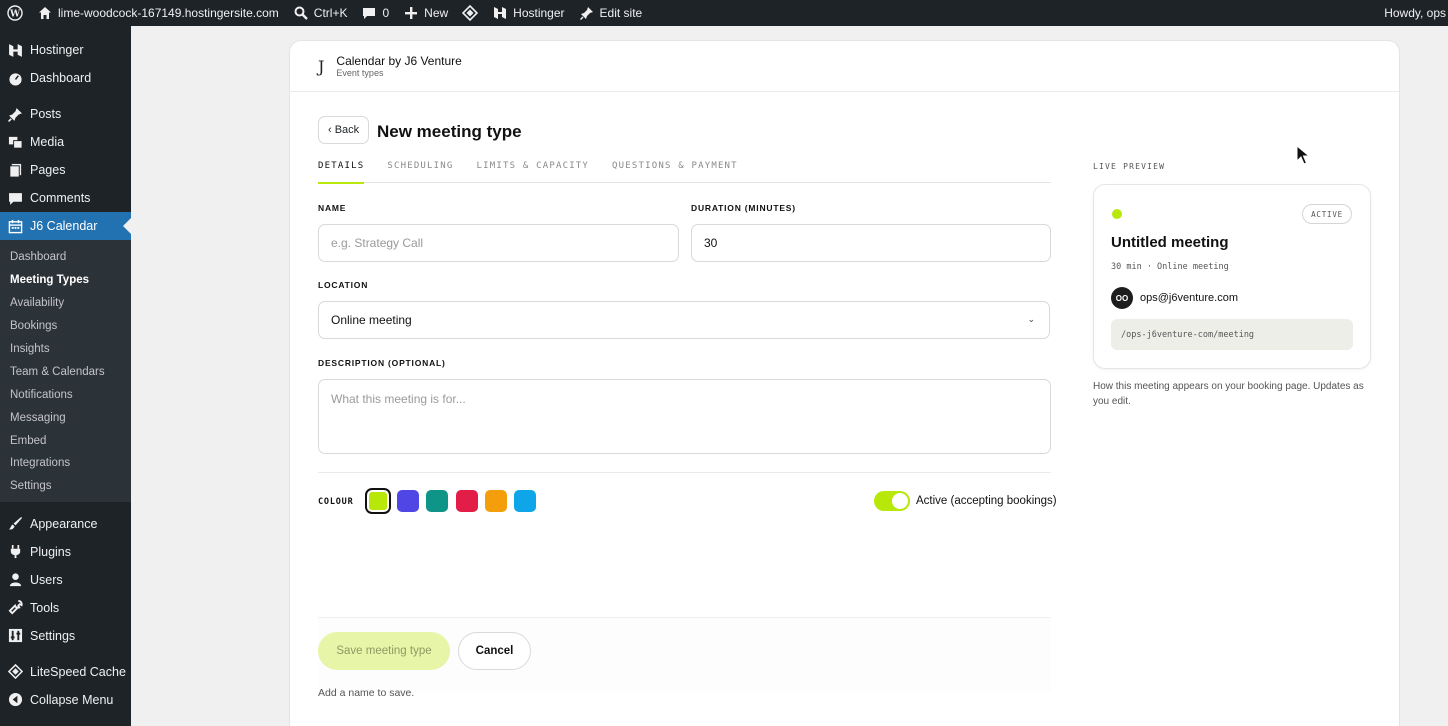 This screenshot has height=726, width=1448. Describe the element at coordinates (1327, 214) in the screenshot. I see `status-badge: ACTIVE` at that location.